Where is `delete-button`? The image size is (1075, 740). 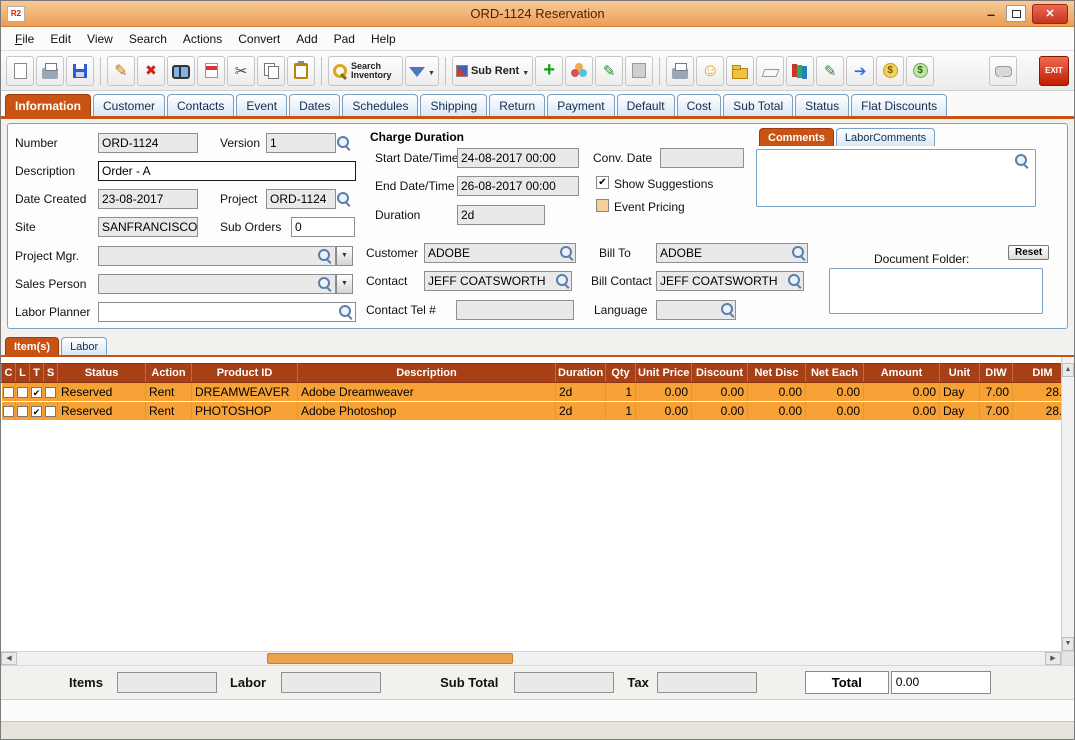 delete-button is located at coordinates (151, 70).